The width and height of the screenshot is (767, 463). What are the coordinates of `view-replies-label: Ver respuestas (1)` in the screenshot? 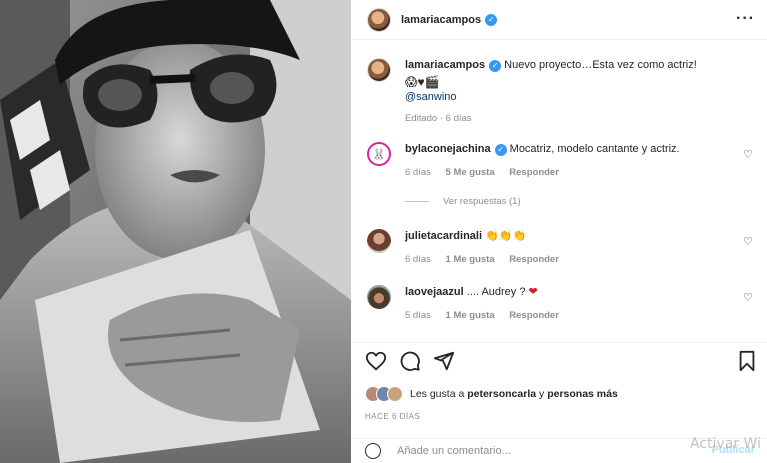 It's located at (482, 201).